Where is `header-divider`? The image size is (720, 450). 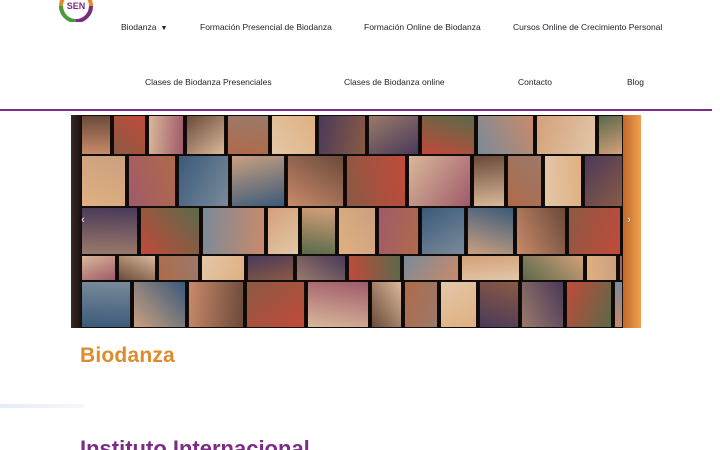 header-divider is located at coordinates (356, 110).